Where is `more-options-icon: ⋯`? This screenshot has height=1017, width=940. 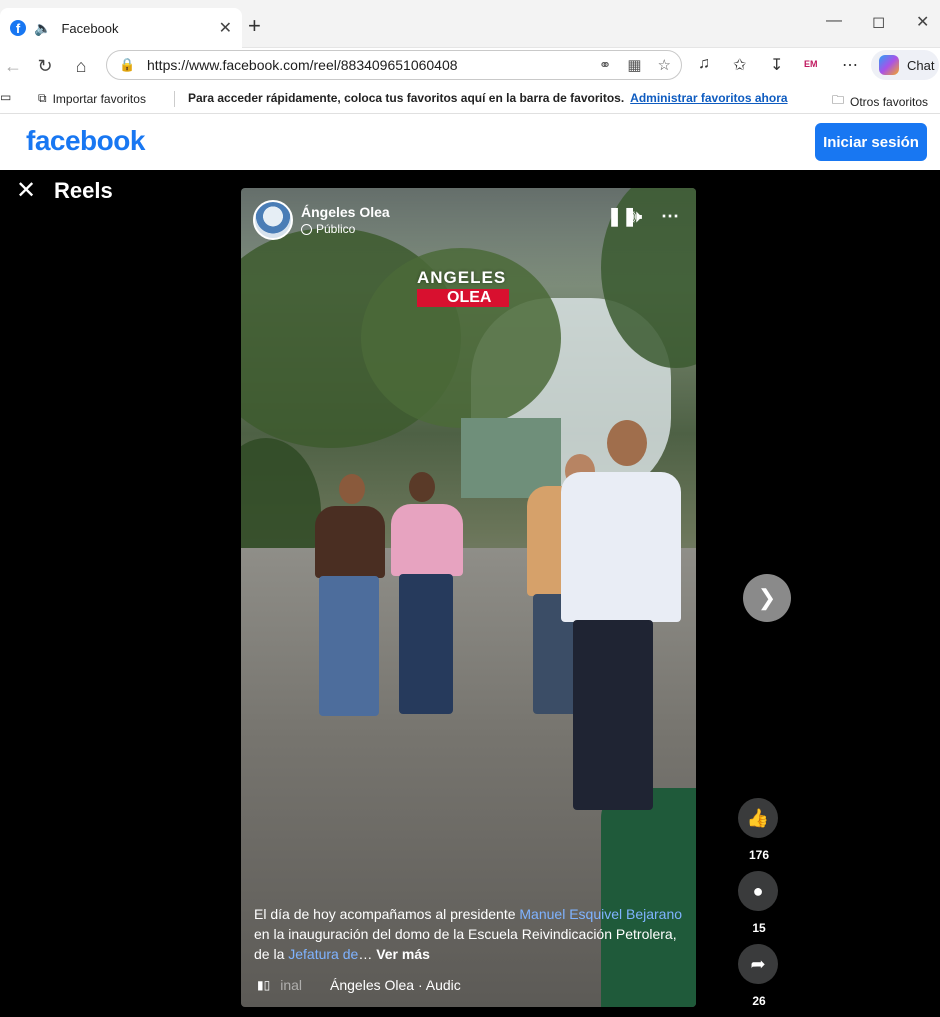 more-options-icon: ⋯ is located at coordinates (670, 216).